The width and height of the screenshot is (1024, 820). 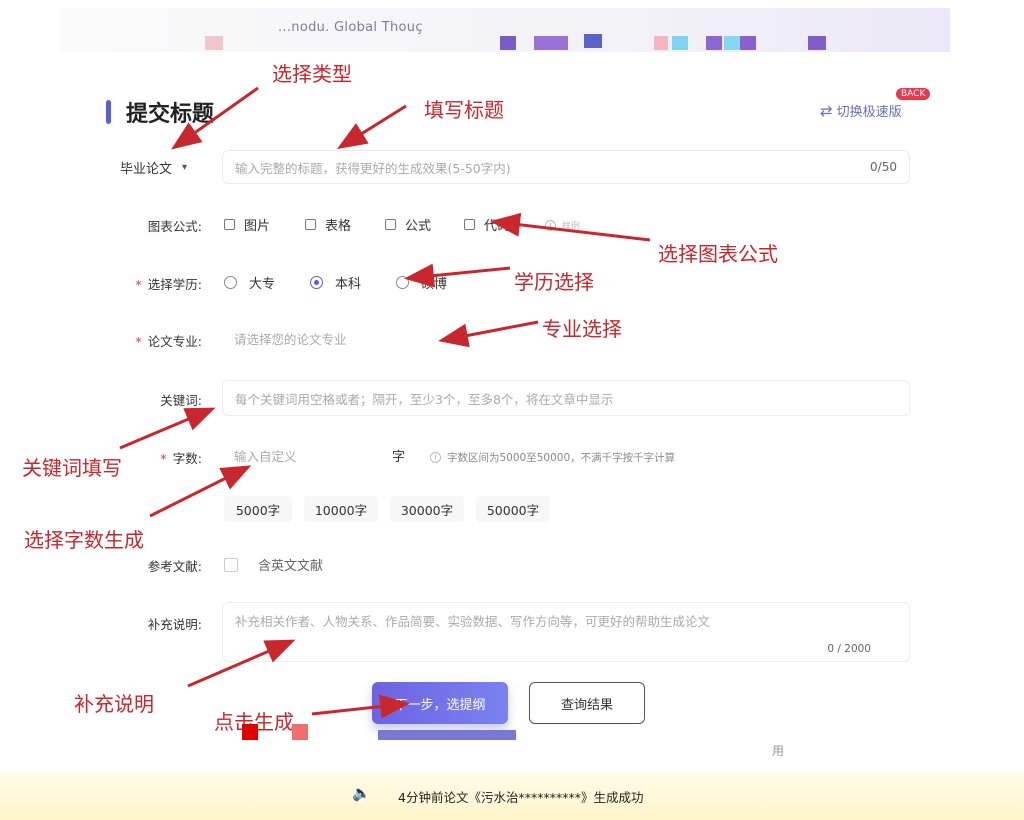 I want to click on annotation-major: 专业选择, so click(x=582, y=329).